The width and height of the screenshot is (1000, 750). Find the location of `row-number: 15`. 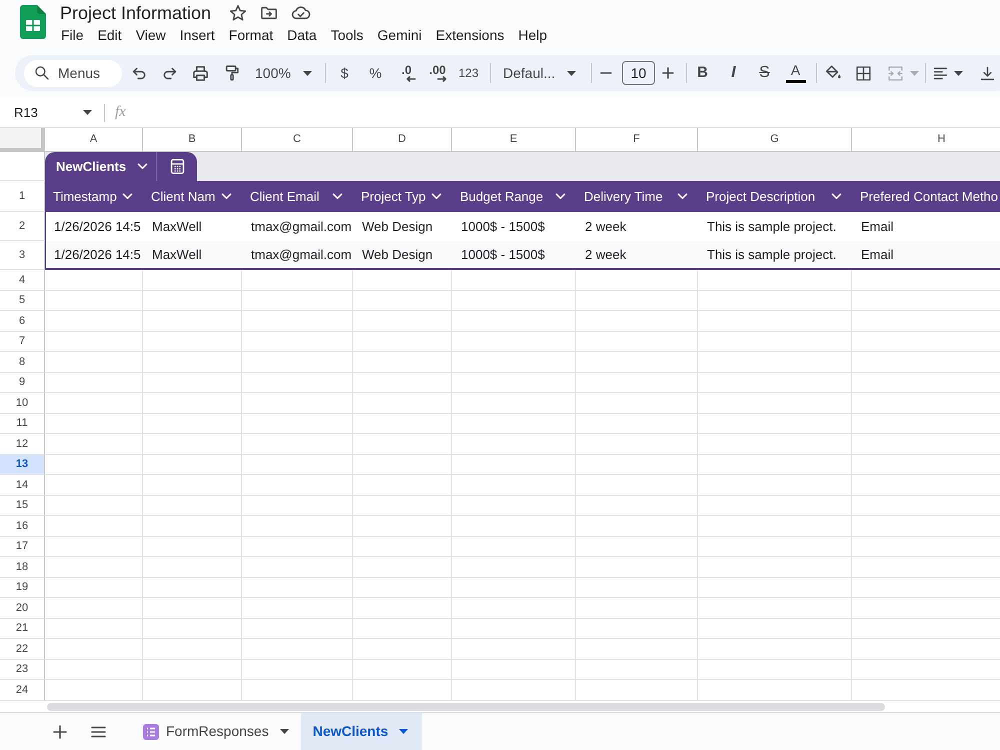

row-number: 15 is located at coordinates (22, 506).